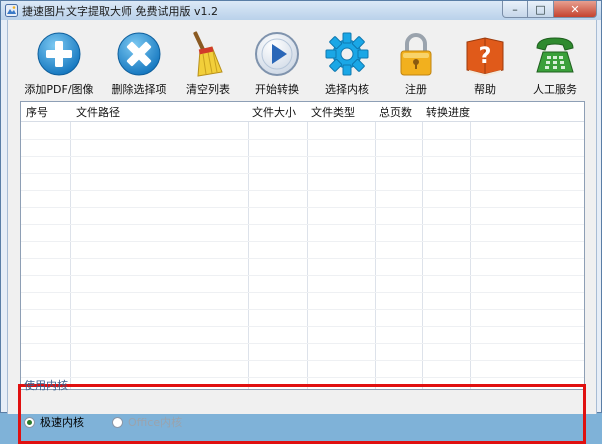 The width and height of the screenshot is (602, 444). I want to click on engine-options: 极速内核 Office内核, so click(117, 422).